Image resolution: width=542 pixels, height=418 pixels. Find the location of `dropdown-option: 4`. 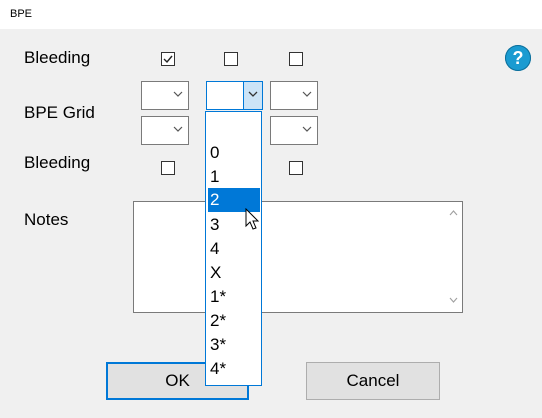

dropdown-option: 4 is located at coordinates (234, 249).